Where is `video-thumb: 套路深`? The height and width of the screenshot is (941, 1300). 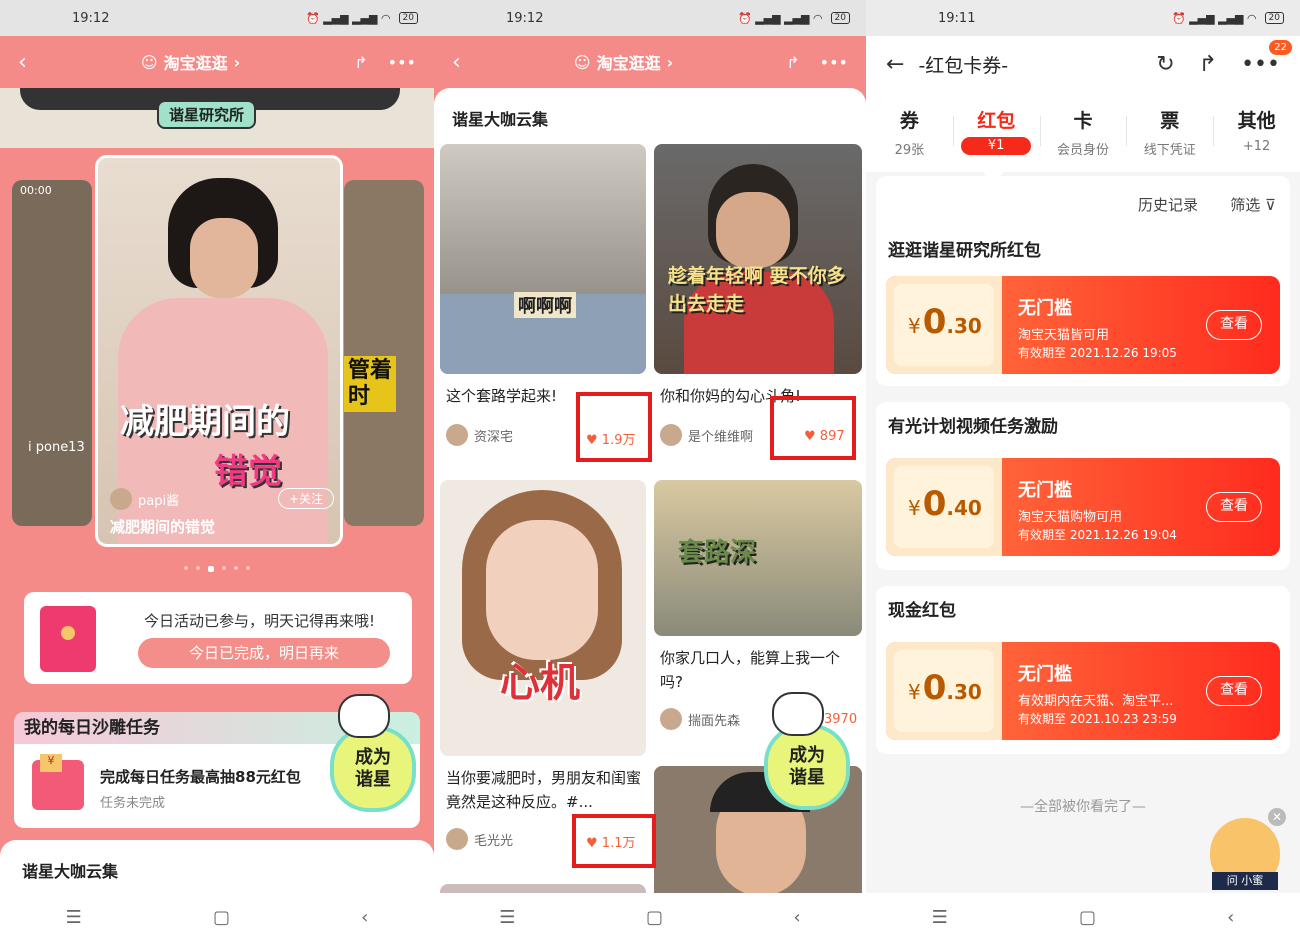
video-thumb: 套路深 is located at coordinates (758, 558).